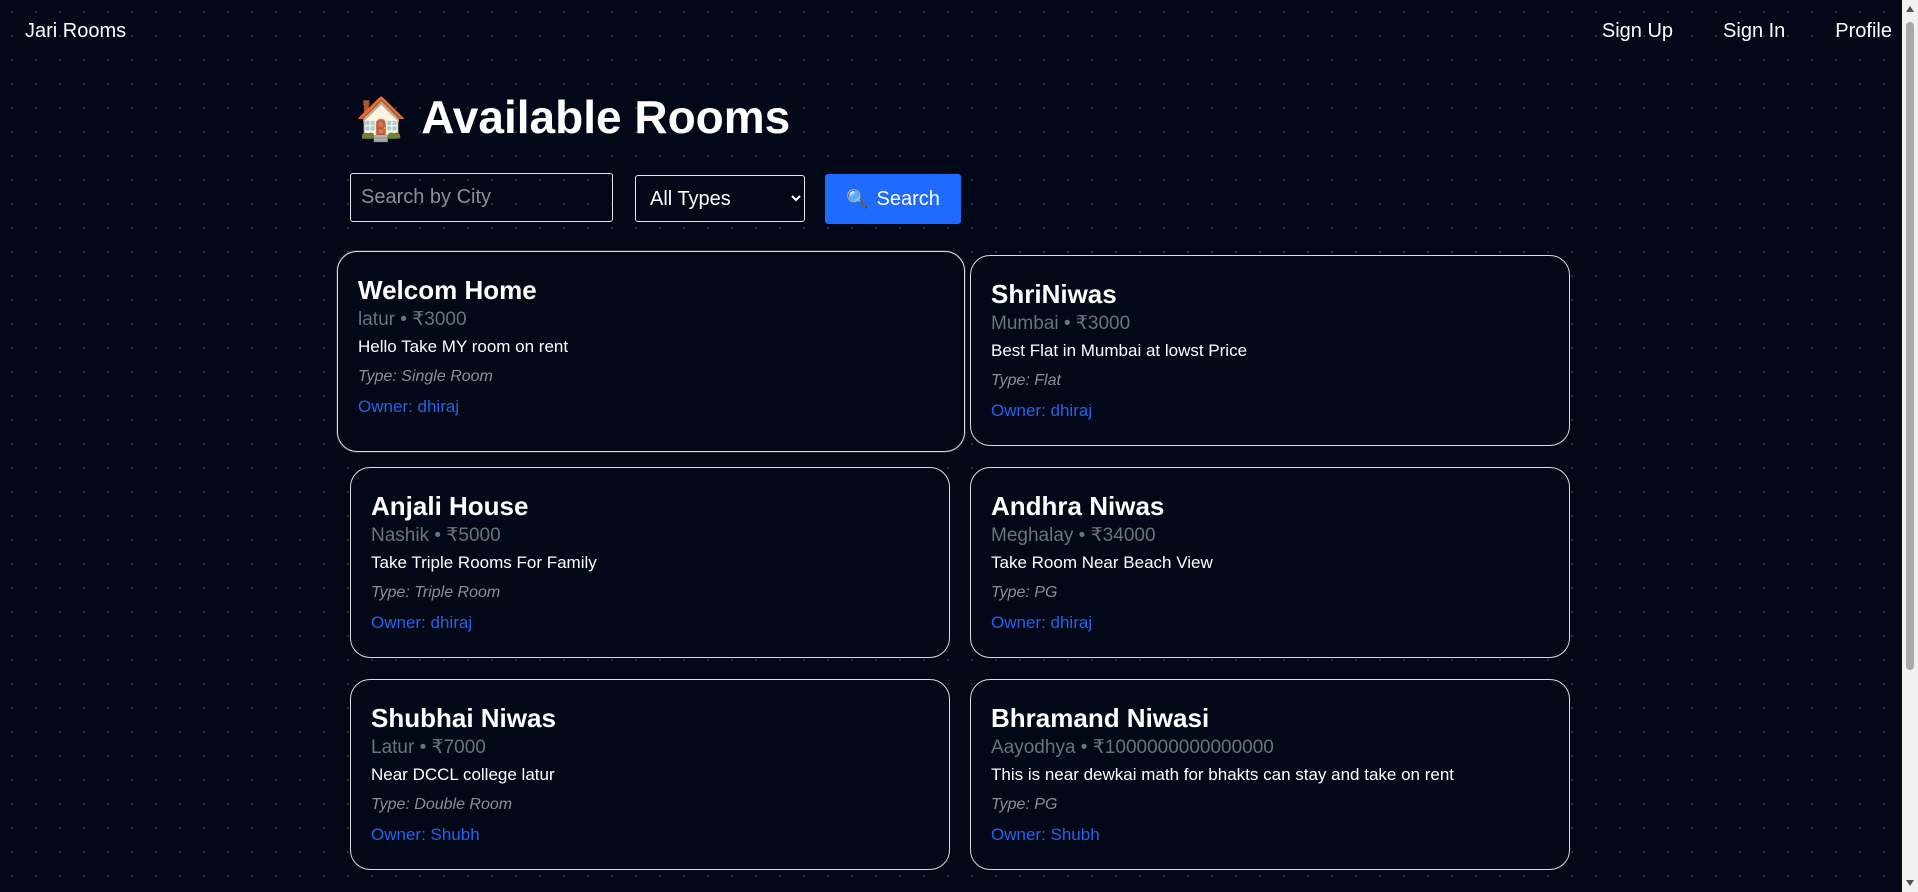 The image size is (1918, 892). I want to click on room-type: Type: Double Room, so click(442, 804).